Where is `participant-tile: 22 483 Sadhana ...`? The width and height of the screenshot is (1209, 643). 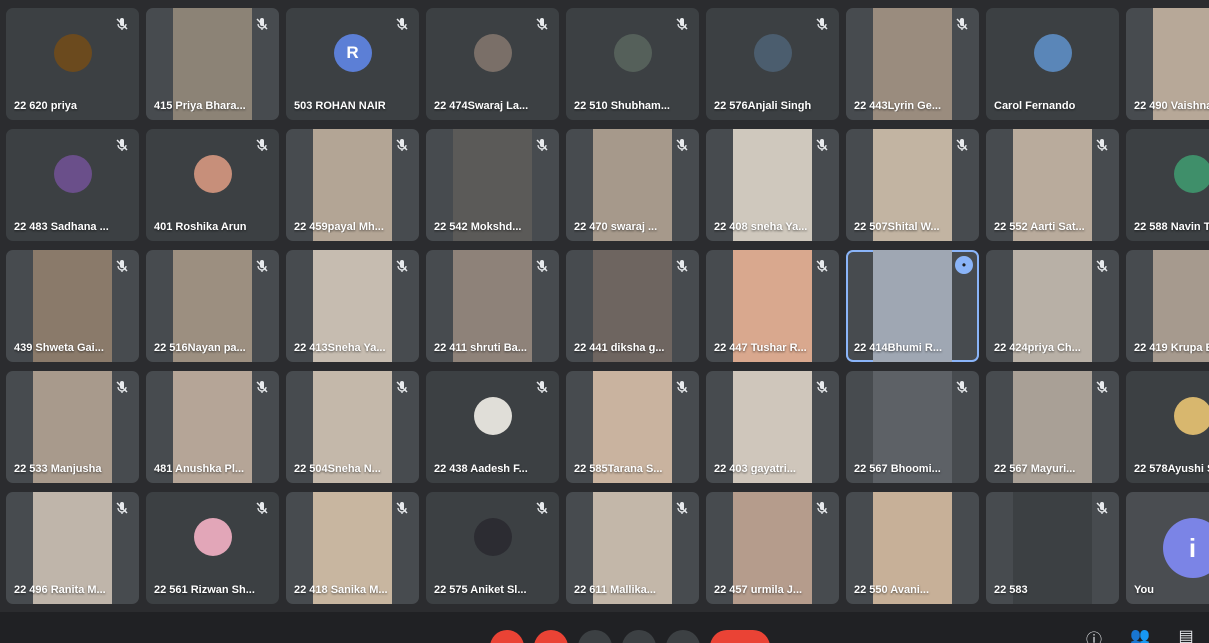
participant-tile: 22 483 Sadhana ... is located at coordinates (72, 185).